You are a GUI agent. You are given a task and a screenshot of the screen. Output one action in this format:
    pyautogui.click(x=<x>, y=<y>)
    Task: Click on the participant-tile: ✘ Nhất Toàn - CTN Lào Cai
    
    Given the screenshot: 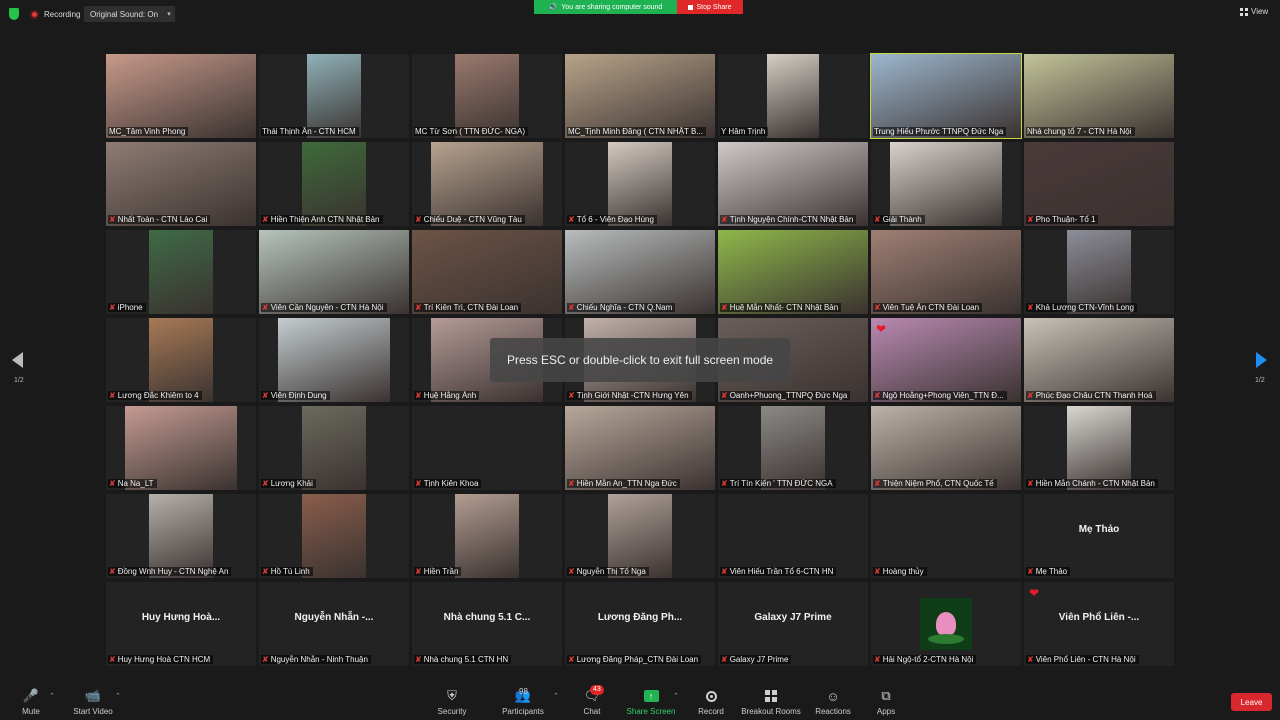 What is the action you would take?
    pyautogui.click(x=181, y=184)
    